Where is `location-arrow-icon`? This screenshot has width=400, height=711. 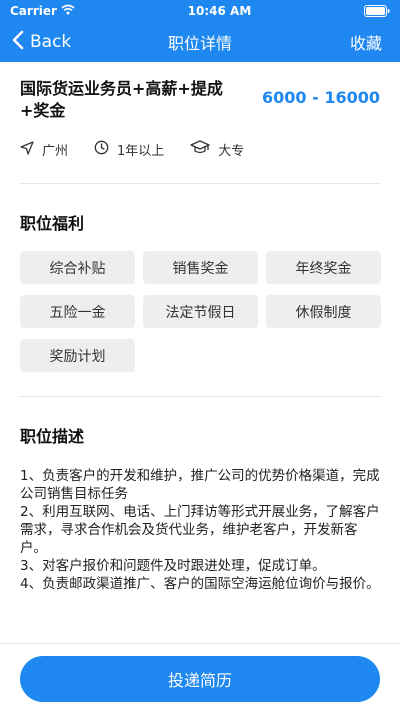 location-arrow-icon is located at coordinates (27, 149).